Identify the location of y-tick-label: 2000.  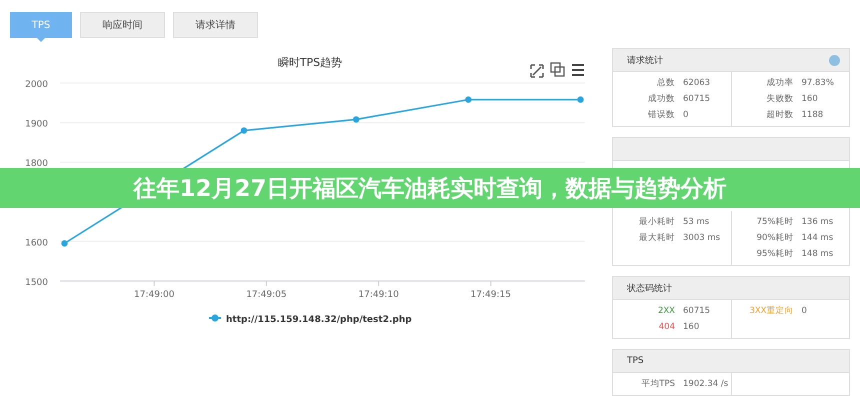
(36, 85).